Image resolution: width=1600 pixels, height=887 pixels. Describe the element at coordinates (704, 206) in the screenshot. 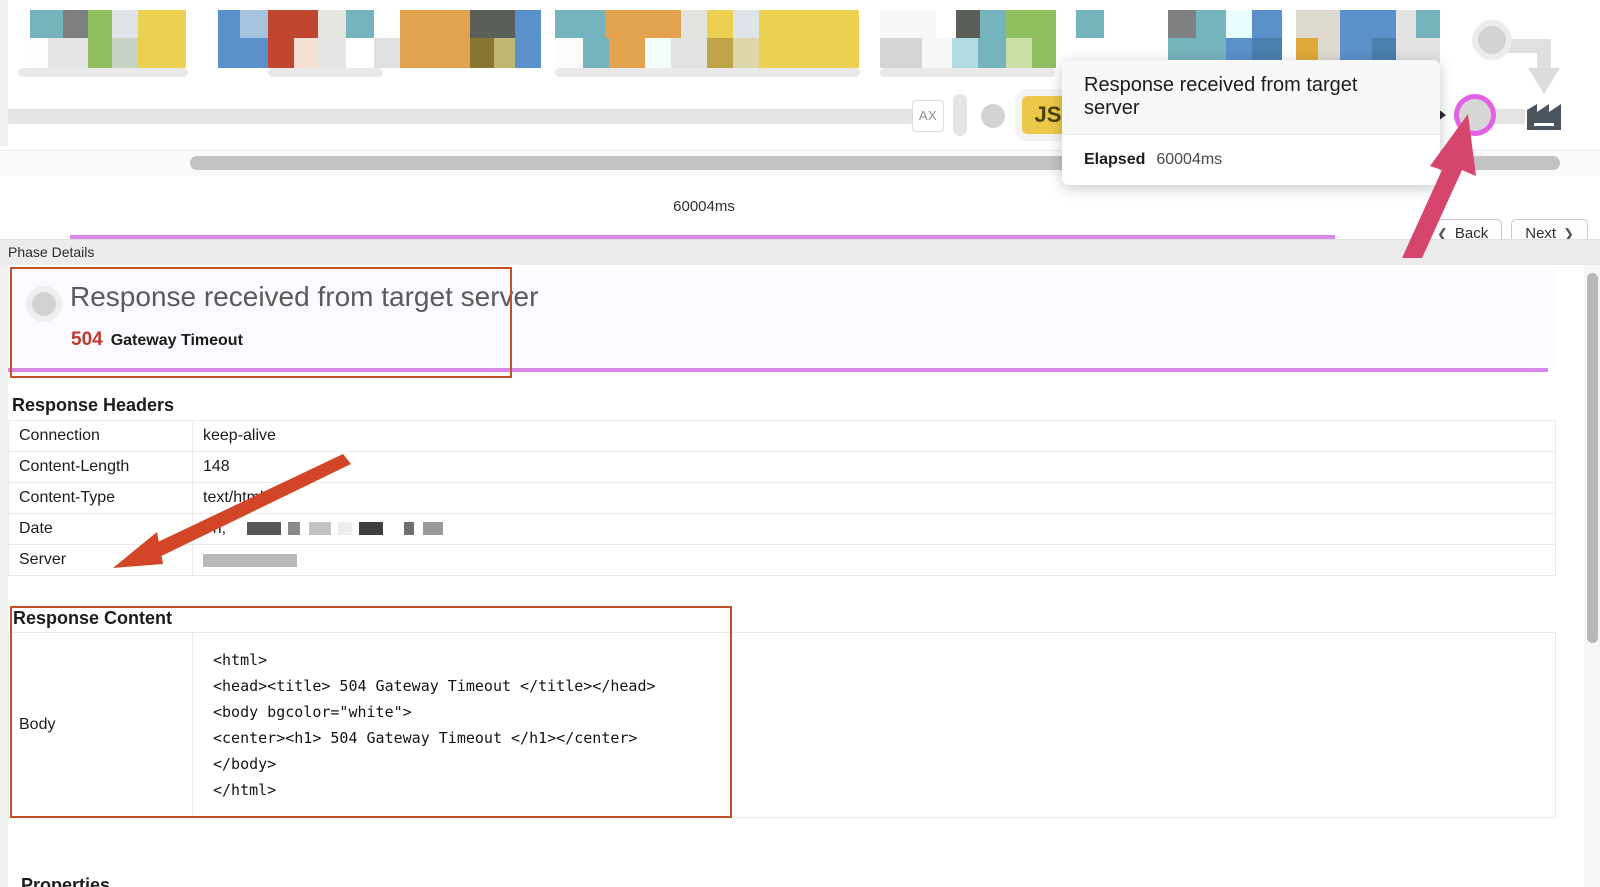

I see `timeline-elapsed-label: 60004ms` at that location.